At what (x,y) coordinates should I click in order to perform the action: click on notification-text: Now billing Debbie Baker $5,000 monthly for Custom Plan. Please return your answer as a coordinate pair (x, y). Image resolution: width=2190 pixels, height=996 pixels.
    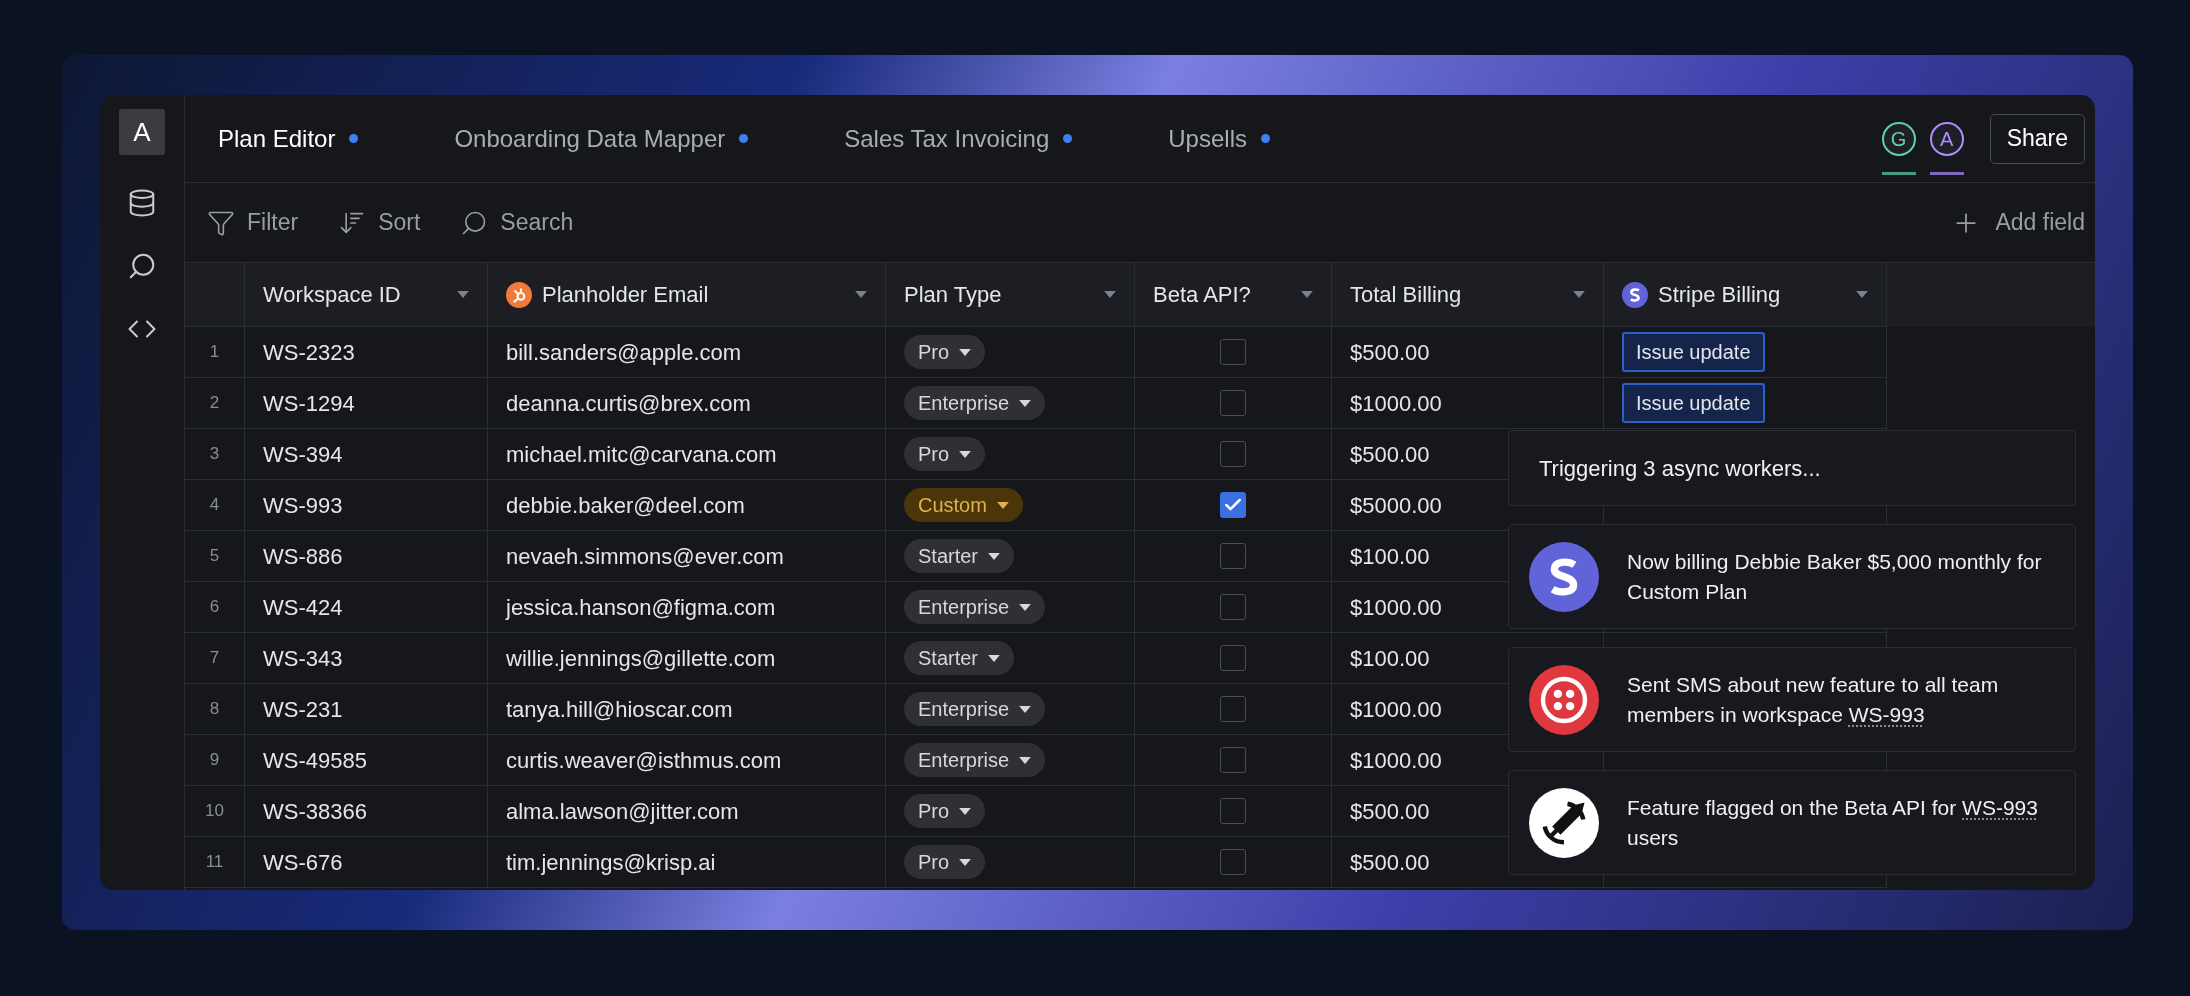
    Looking at the image, I should click on (1835, 576).